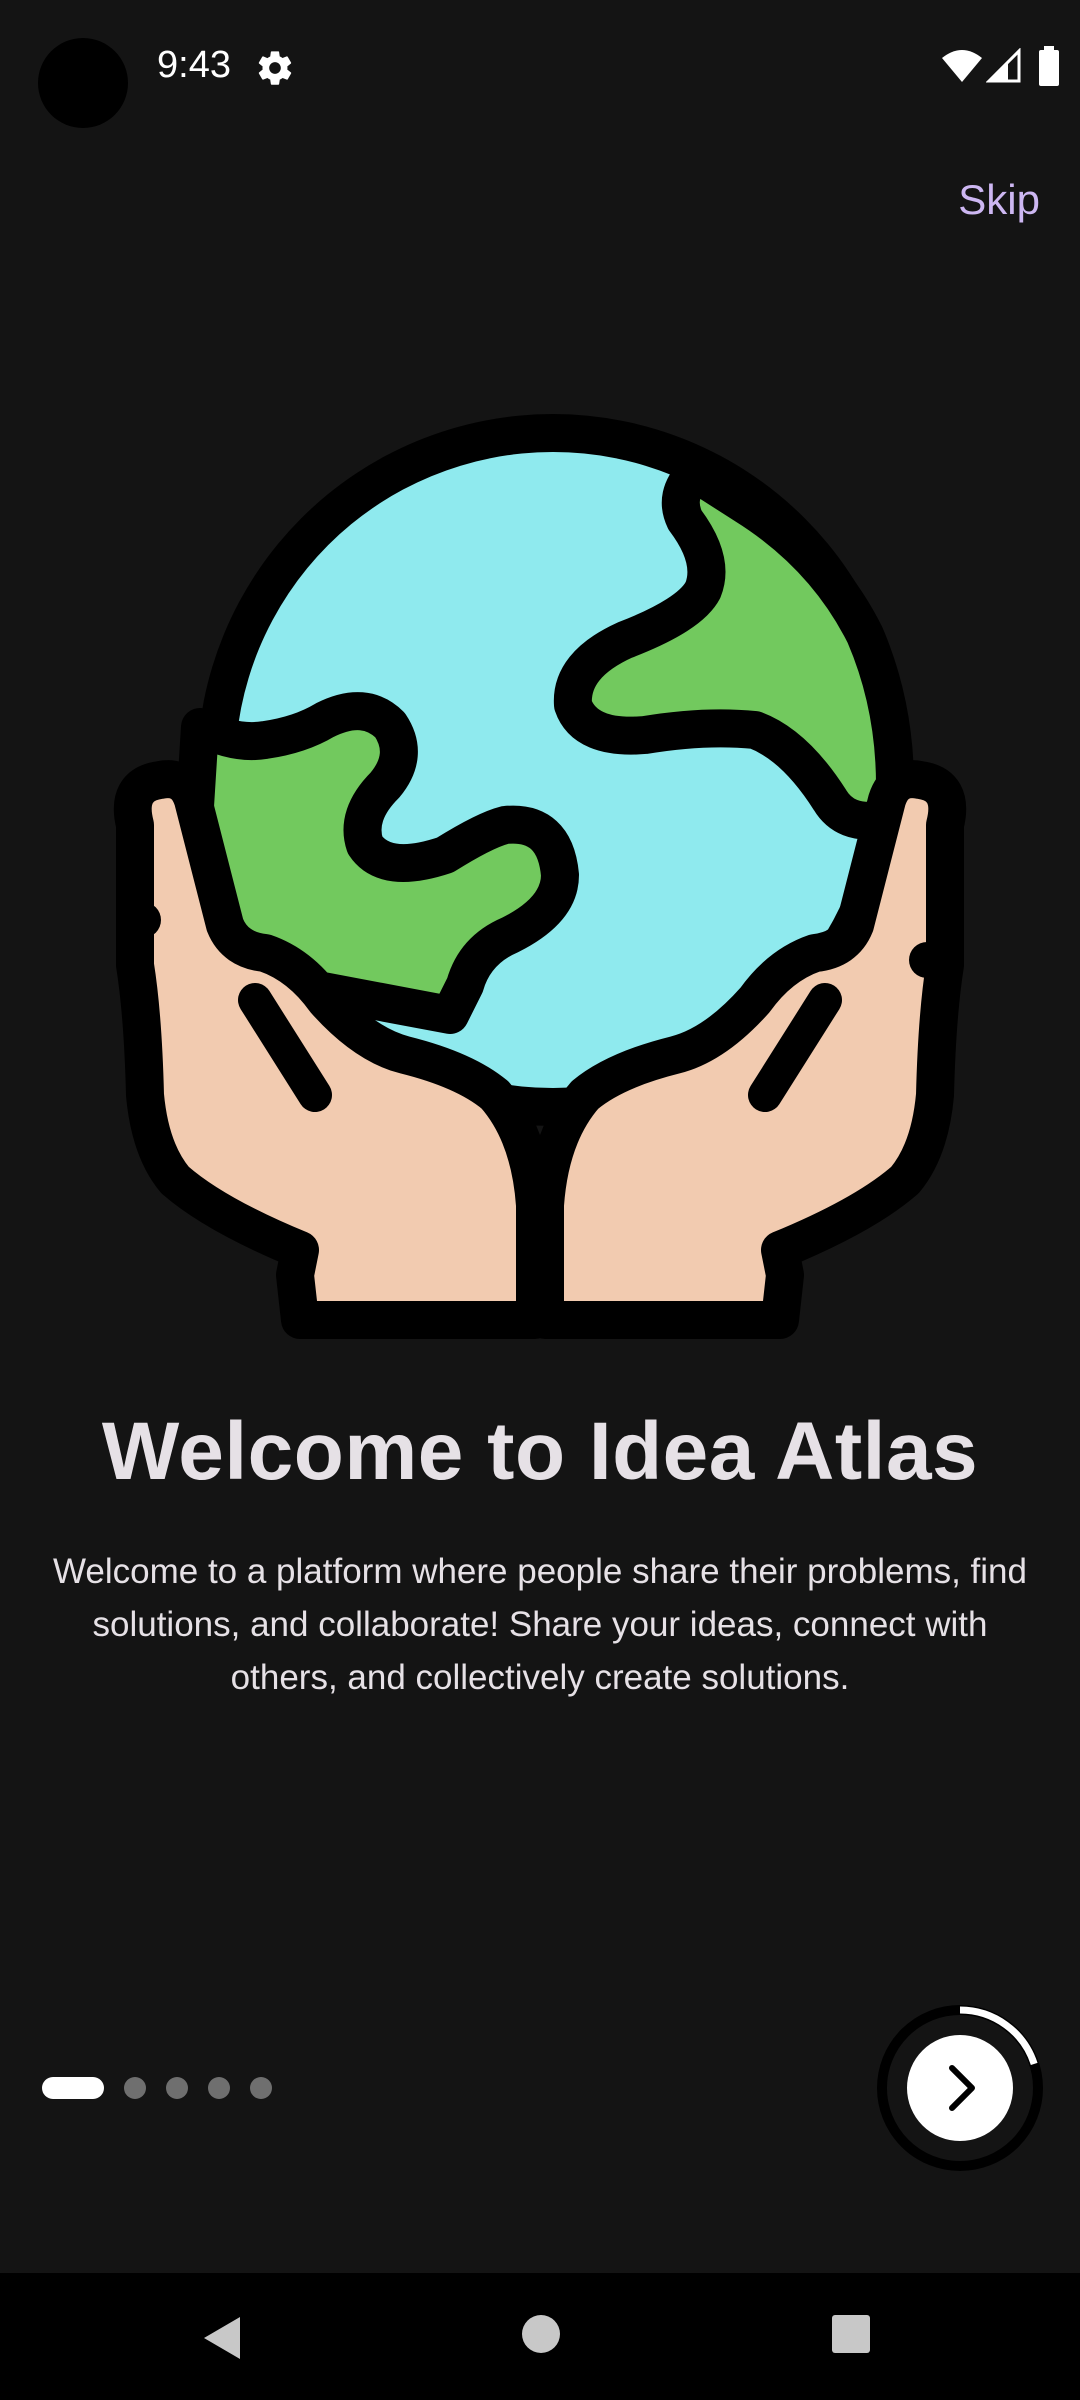  I want to click on camera-cutout, so click(83, 83).